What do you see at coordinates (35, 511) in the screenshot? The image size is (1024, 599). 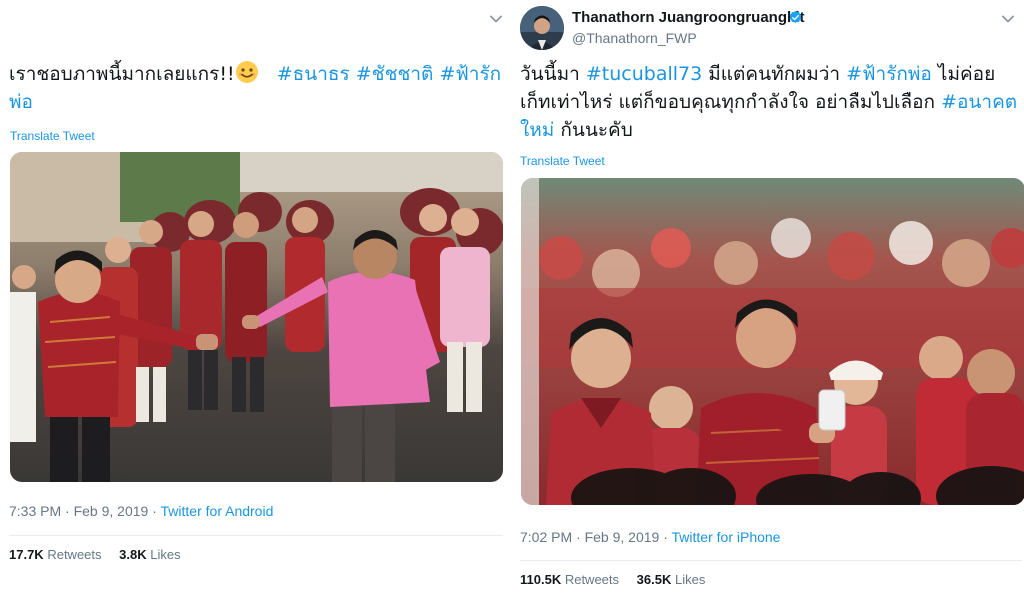 I see `tweet-time: 7:33 PM` at bounding box center [35, 511].